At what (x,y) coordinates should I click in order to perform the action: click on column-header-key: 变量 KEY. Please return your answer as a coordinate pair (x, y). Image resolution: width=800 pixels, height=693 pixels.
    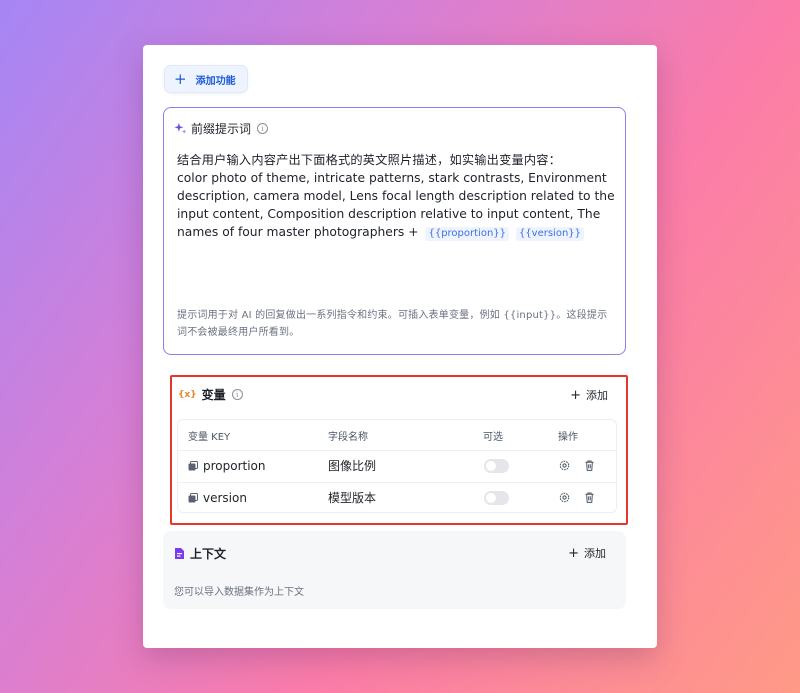
    Looking at the image, I should click on (209, 437).